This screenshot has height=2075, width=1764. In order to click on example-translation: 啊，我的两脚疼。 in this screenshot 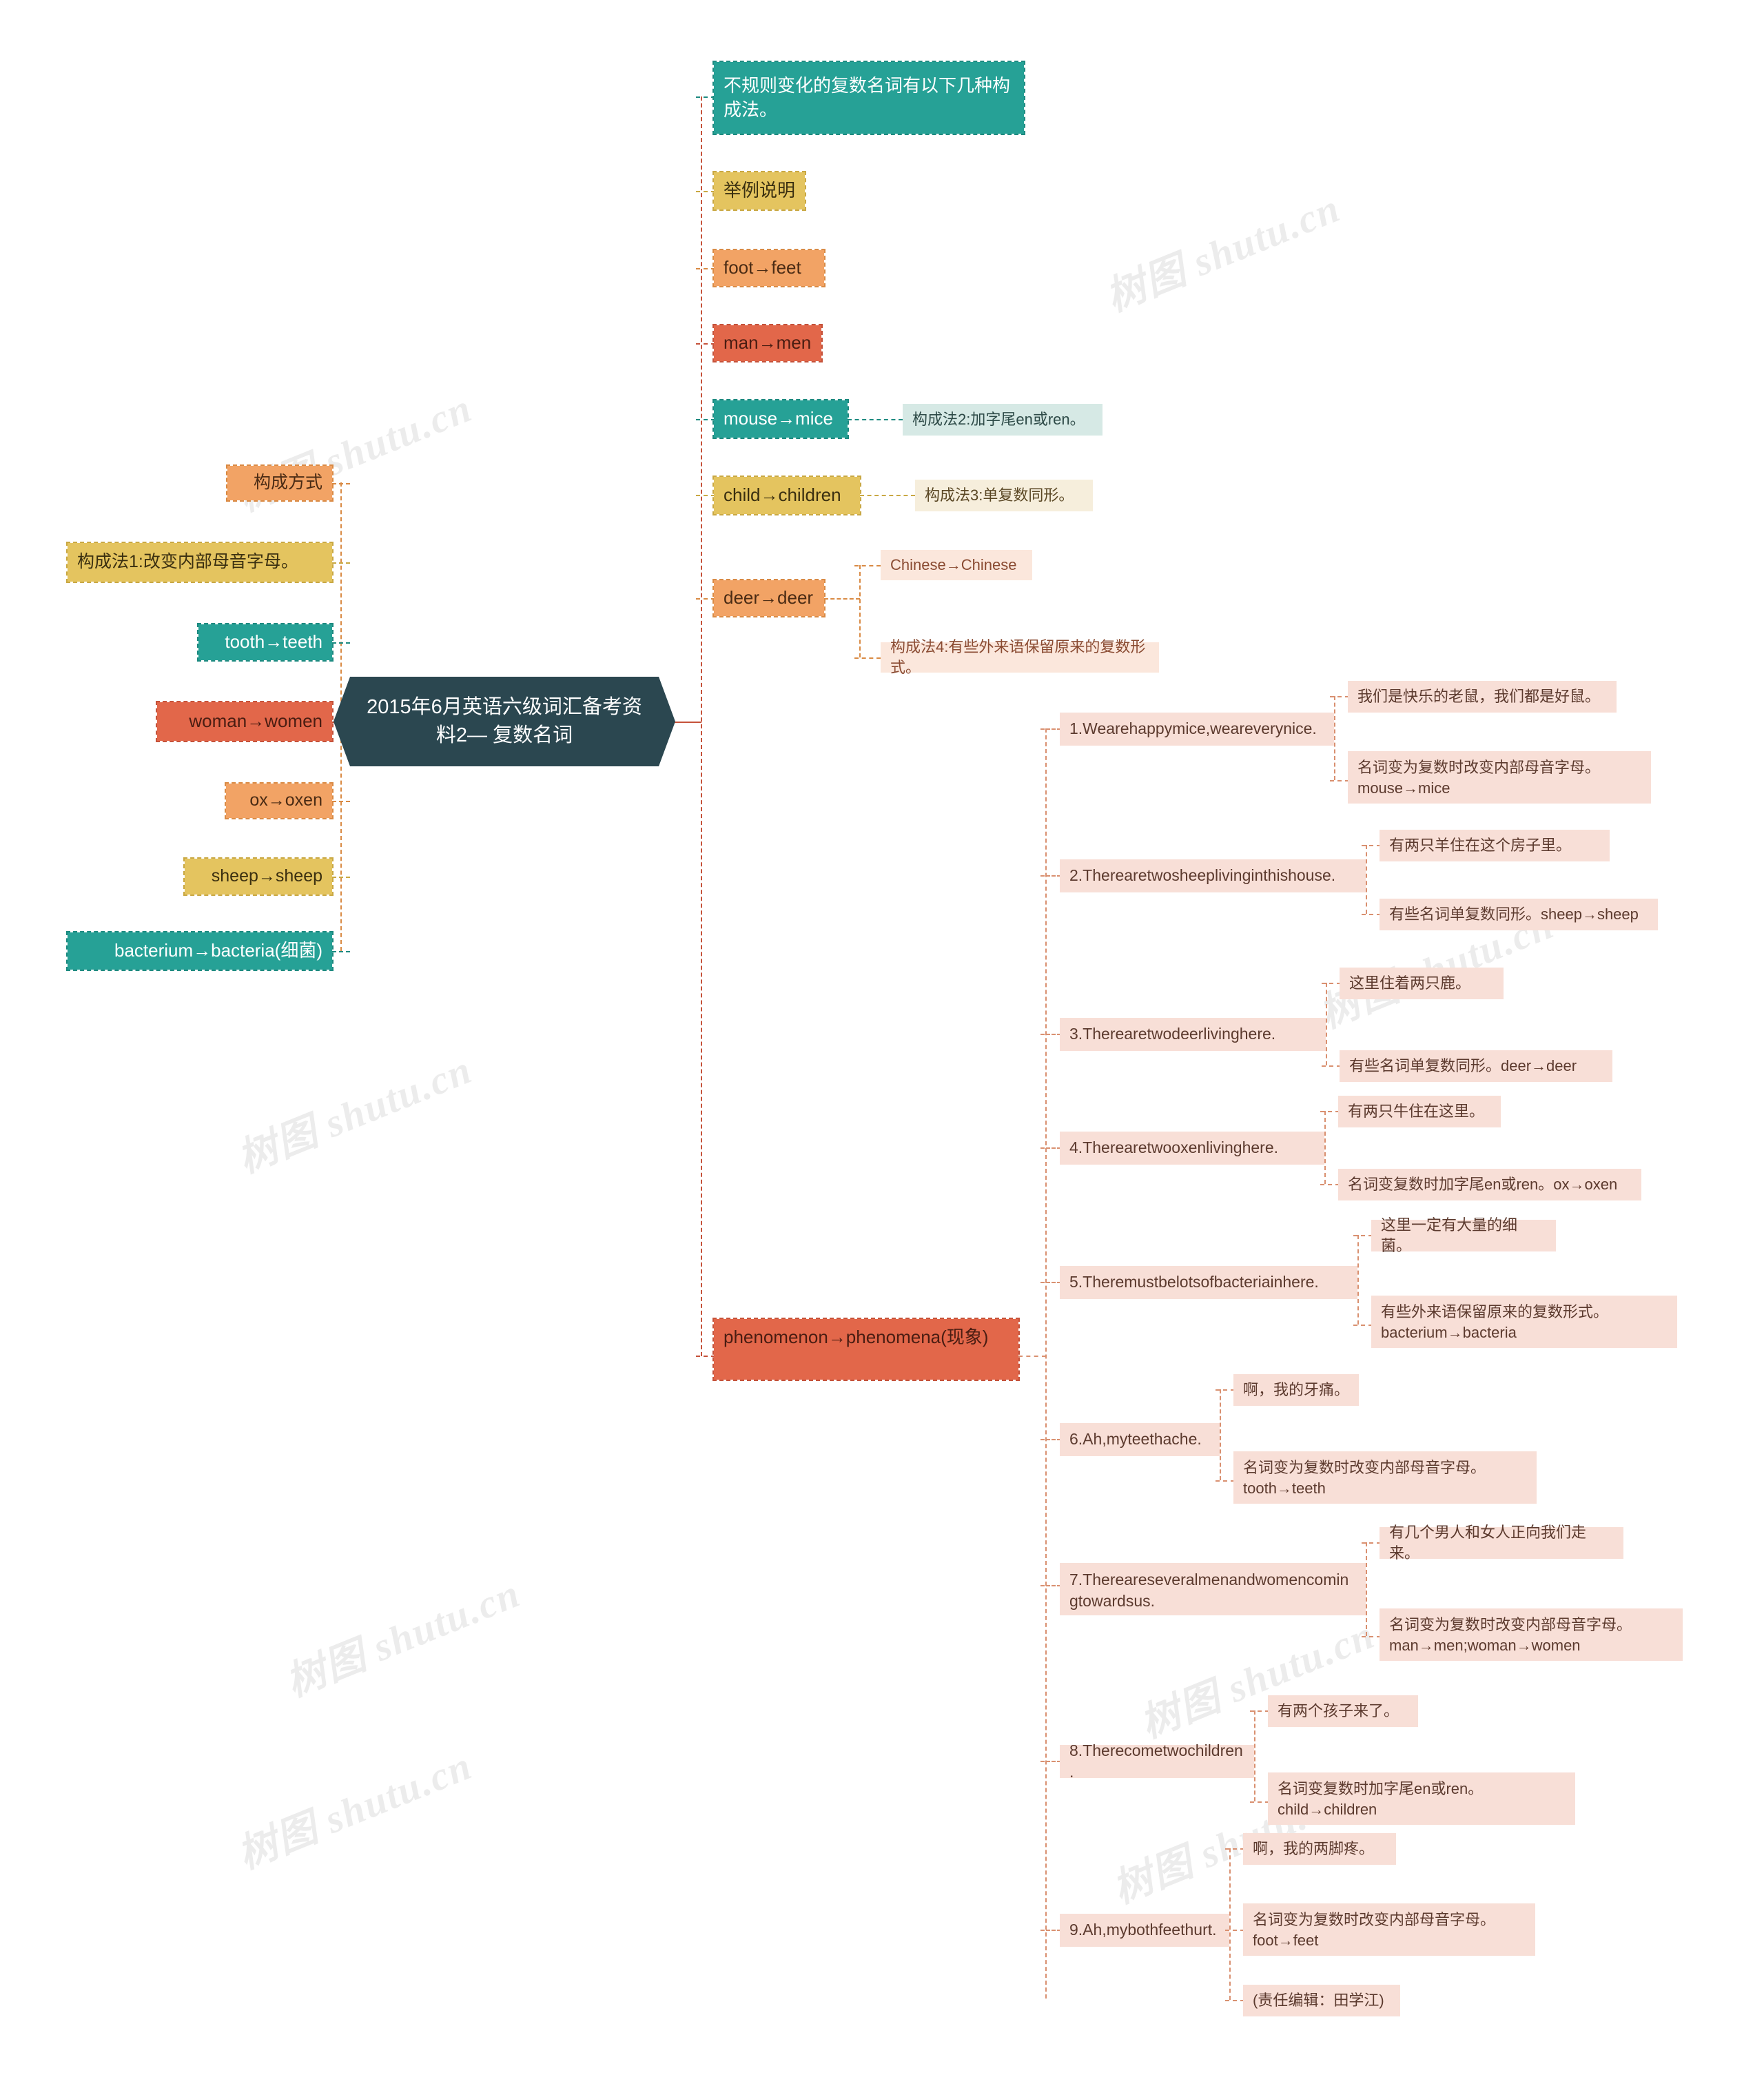, I will do `click(1319, 1849)`.